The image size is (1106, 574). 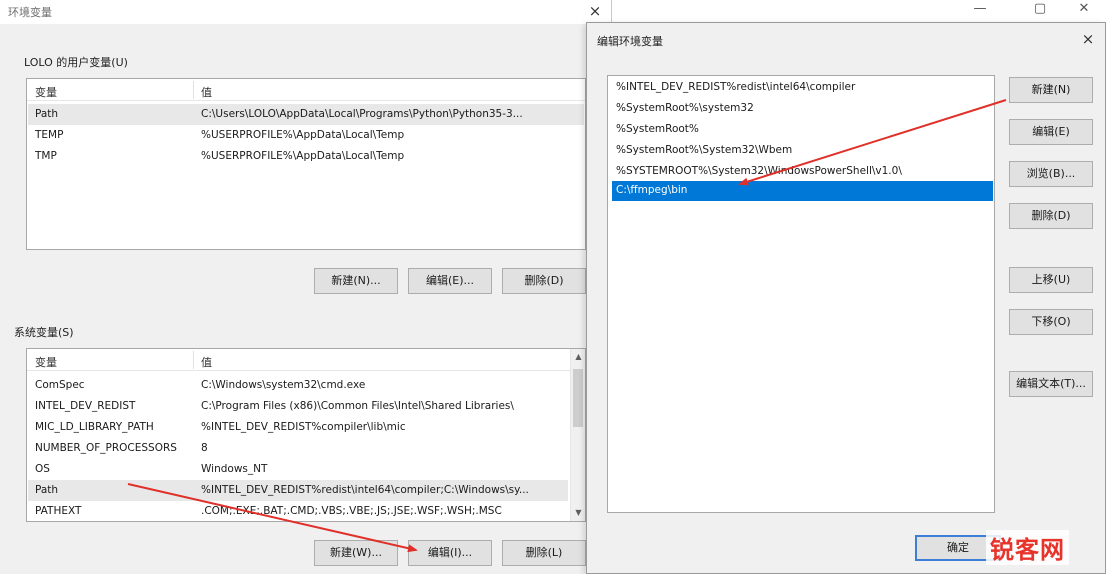 I want to click on var-name: TEMP, so click(x=49, y=135).